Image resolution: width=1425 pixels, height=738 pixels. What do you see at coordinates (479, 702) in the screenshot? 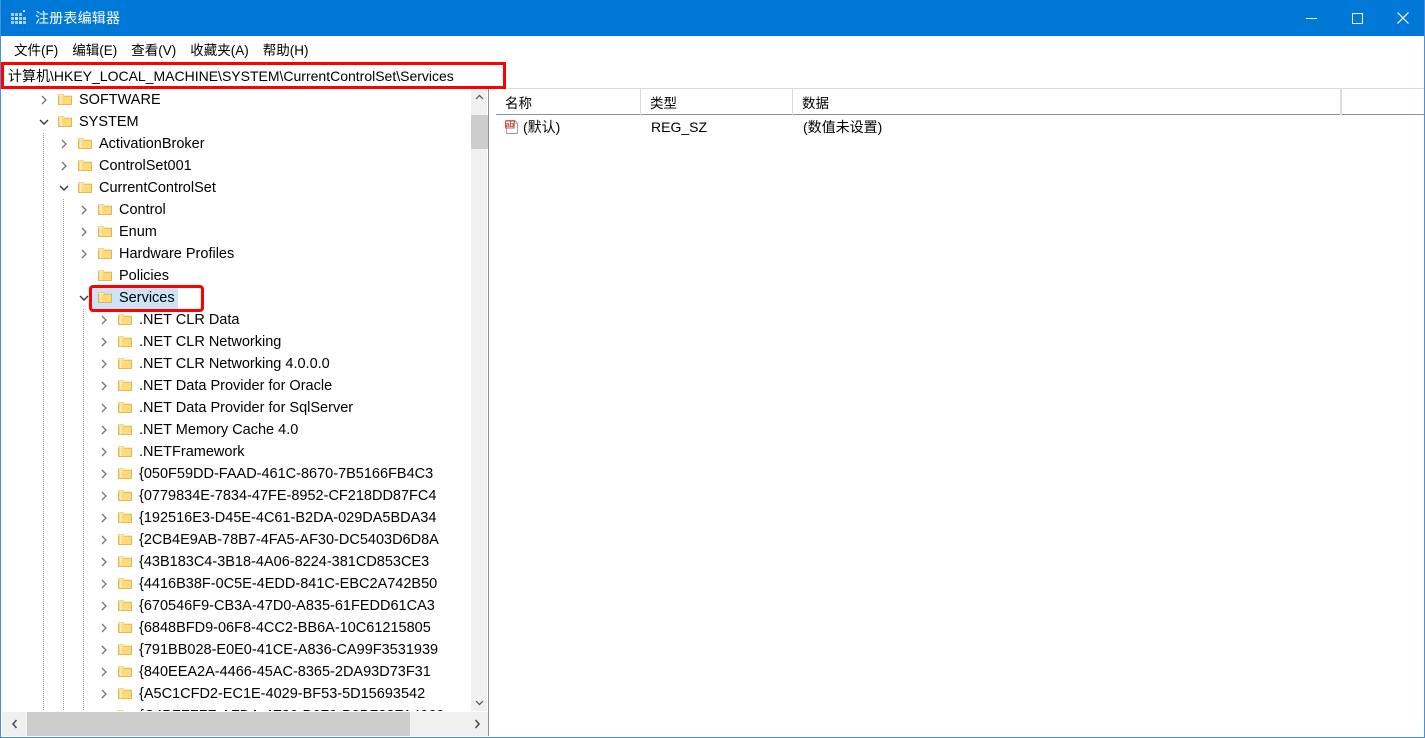
I see `scroll-down-arrow-icon` at bounding box center [479, 702].